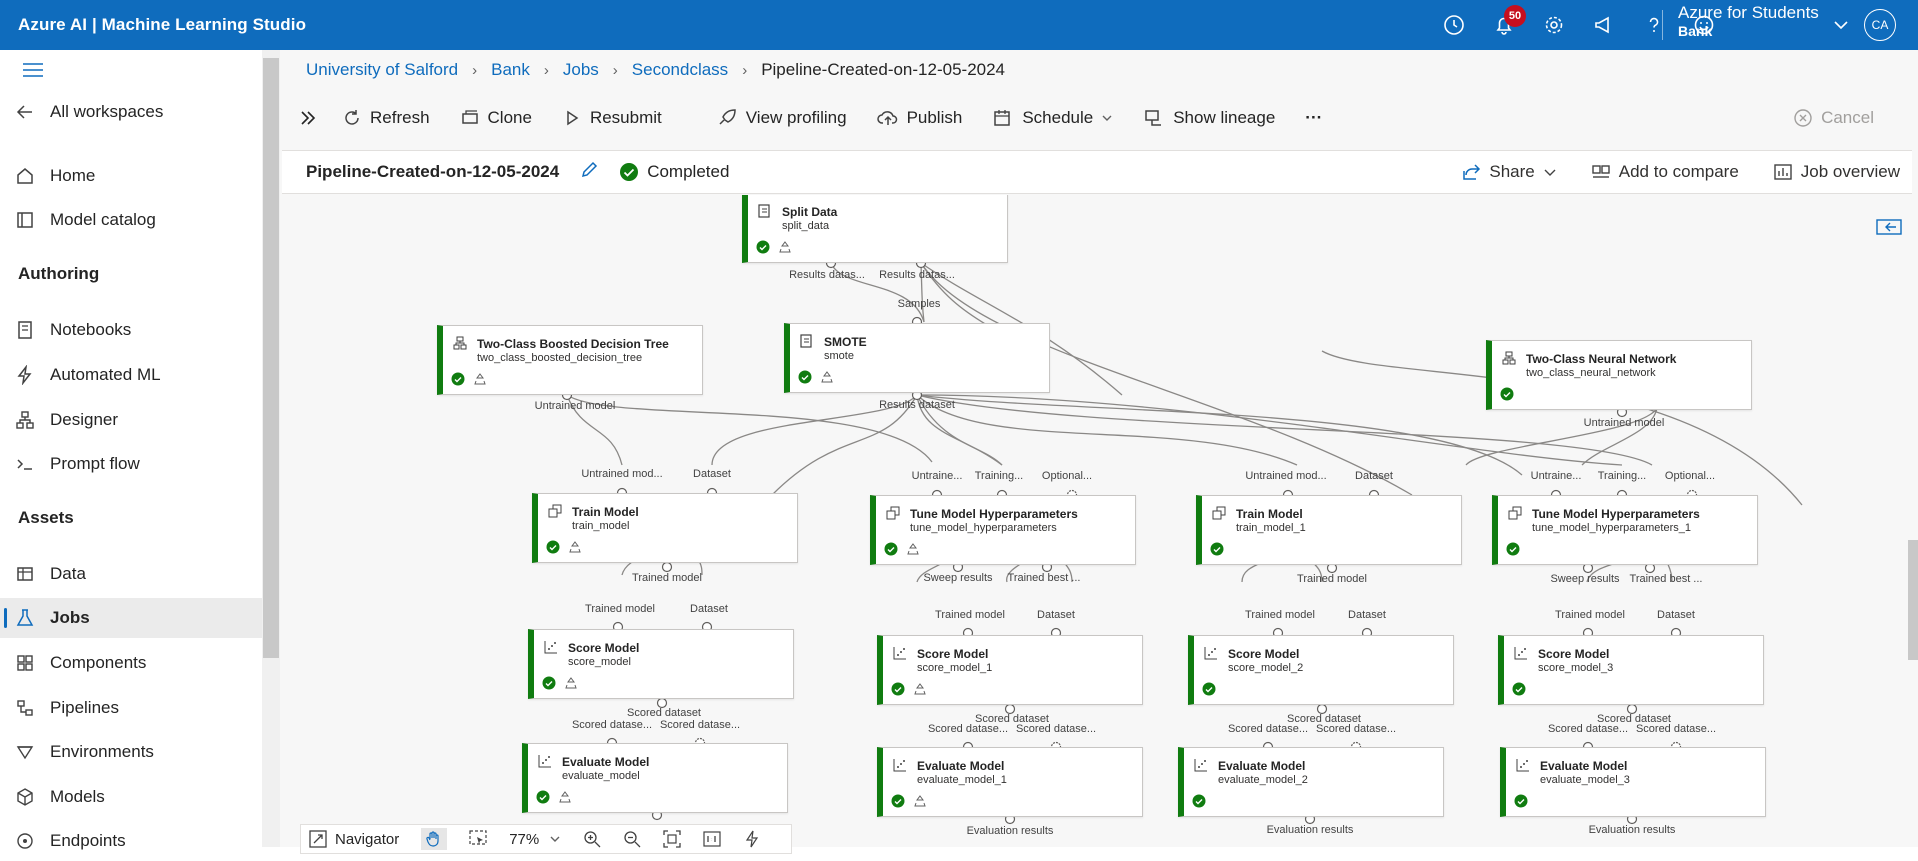 The width and height of the screenshot is (1918, 861). What do you see at coordinates (131, 663) in the screenshot?
I see `sidebar-item-components: Components` at bounding box center [131, 663].